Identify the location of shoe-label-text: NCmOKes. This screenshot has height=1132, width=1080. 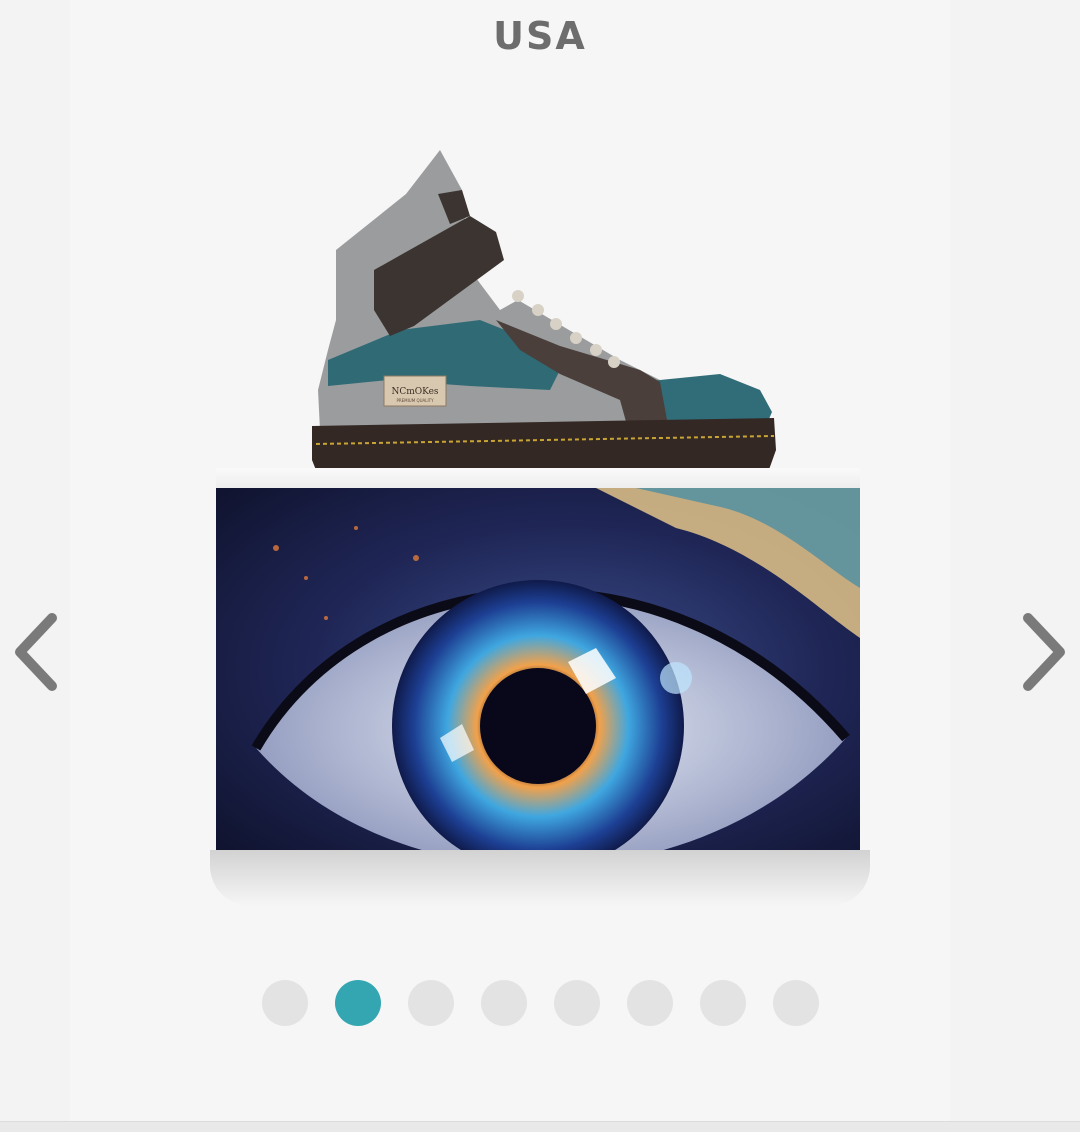
(414, 392).